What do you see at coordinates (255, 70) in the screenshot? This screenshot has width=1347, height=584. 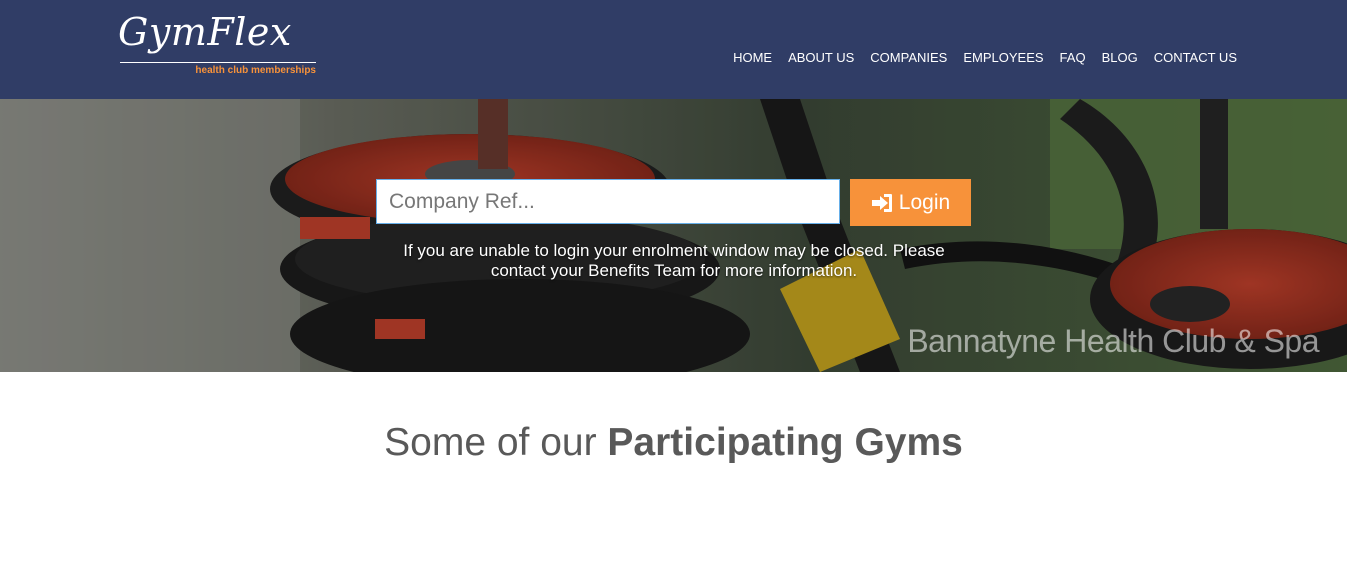 I see `logo-tagline: health club memberships` at bounding box center [255, 70].